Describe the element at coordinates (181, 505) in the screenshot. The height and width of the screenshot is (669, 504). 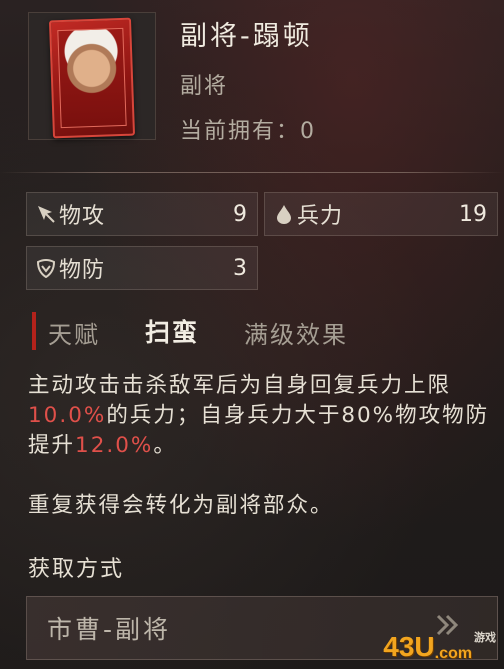
I see `duplicate-note: 重复获得会转化为副将部众。` at that location.